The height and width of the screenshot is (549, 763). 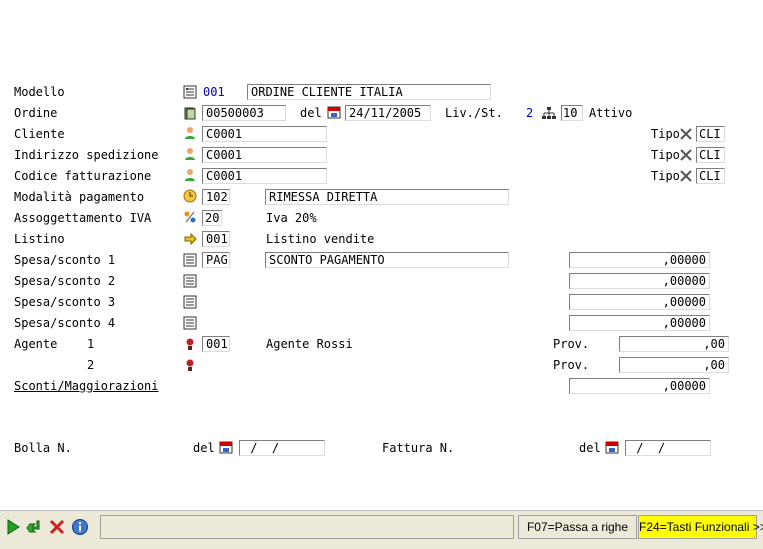 I want to click on listino-code-field: 001, so click(x=216, y=239).